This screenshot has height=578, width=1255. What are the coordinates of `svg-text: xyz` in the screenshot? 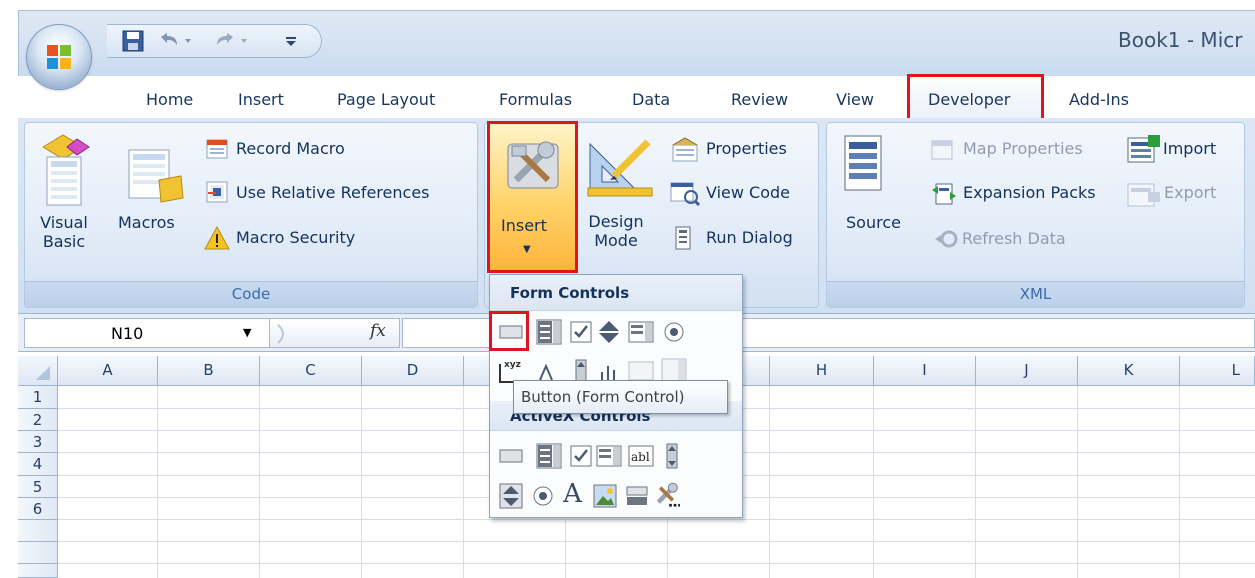 It's located at (512, 365).